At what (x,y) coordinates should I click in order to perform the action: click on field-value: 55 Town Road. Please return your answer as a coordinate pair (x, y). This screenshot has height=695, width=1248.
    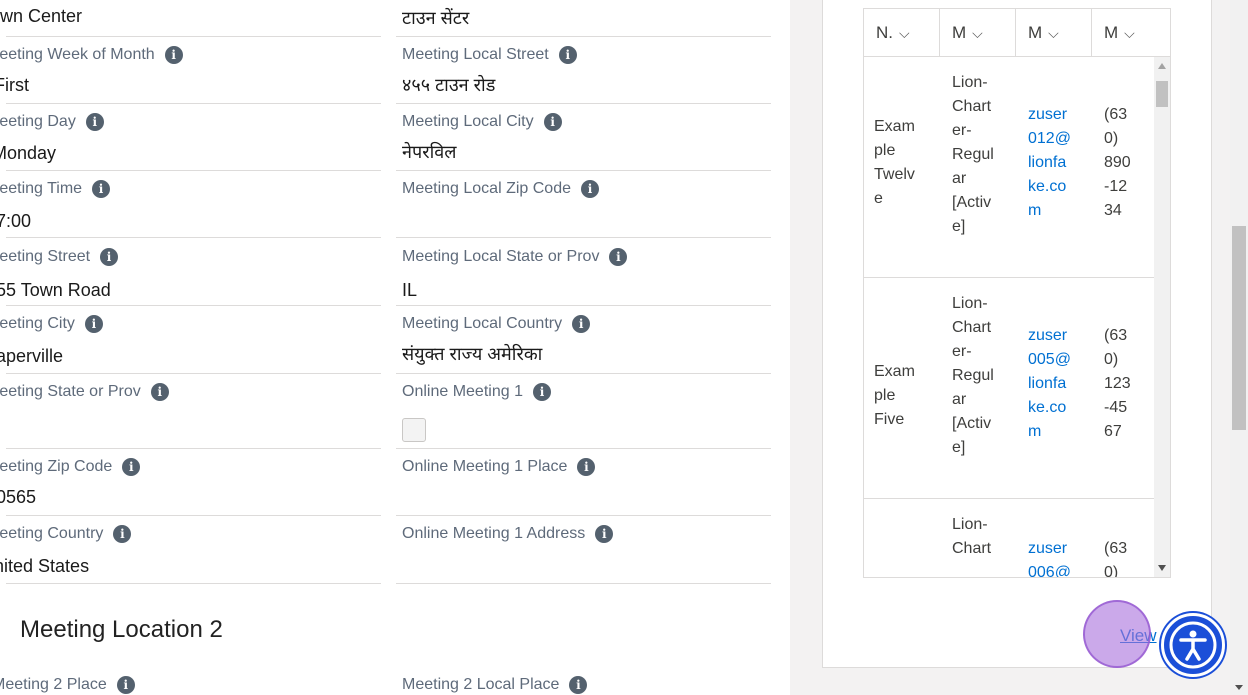
    Looking at the image, I should click on (55, 290).